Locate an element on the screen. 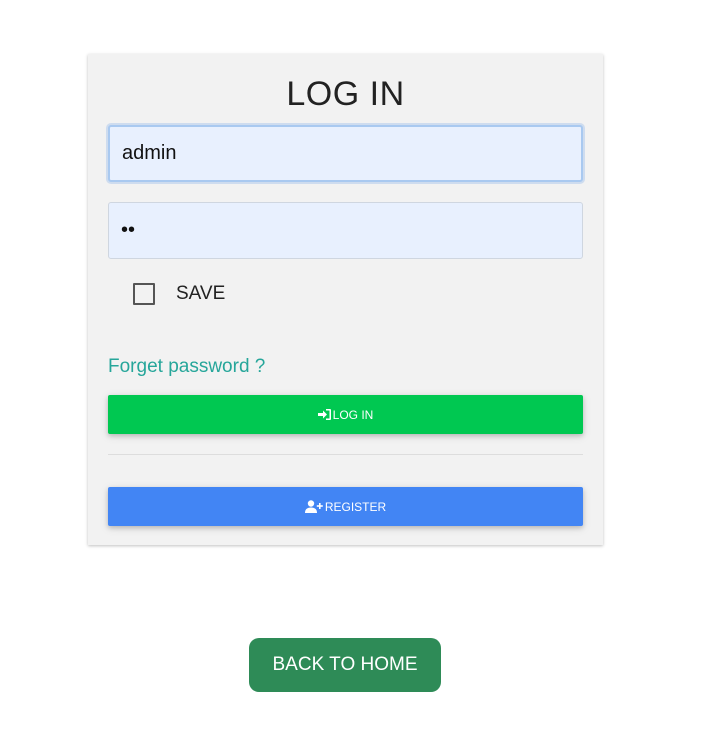  login-button: LOG IN is located at coordinates (345, 414).